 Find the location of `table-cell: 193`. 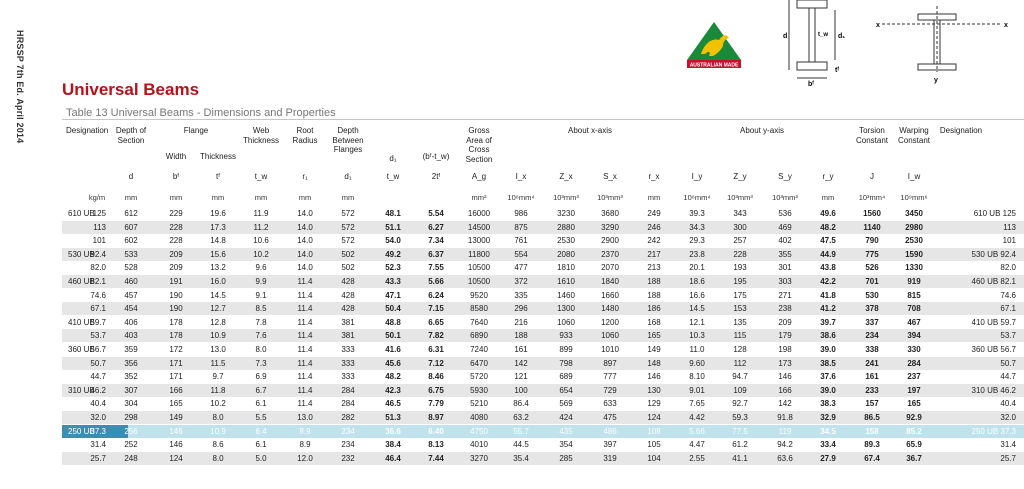

table-cell: 193 is located at coordinates (740, 268).